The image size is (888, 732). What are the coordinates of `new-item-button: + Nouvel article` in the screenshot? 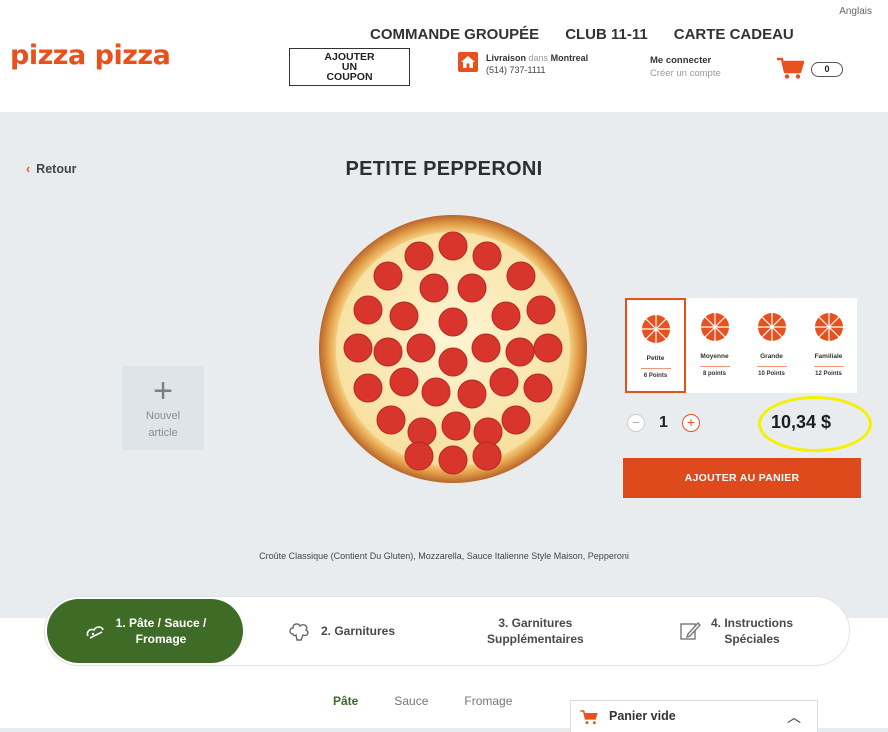 It's located at (163, 408).